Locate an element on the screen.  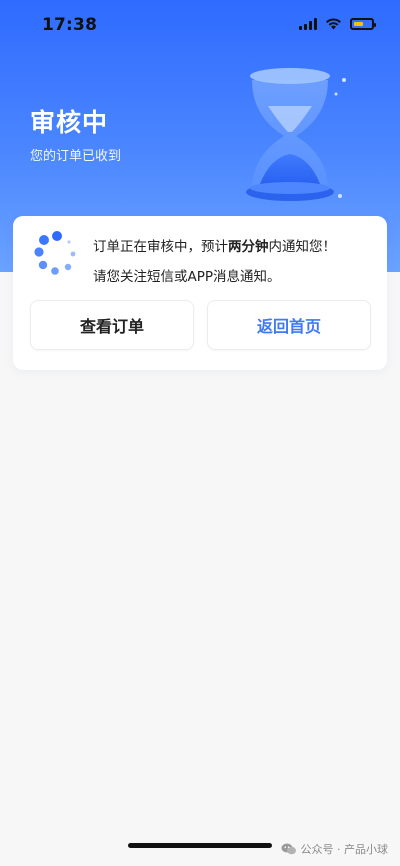
page-subtitle: 您的订单已收到 is located at coordinates (76, 156).